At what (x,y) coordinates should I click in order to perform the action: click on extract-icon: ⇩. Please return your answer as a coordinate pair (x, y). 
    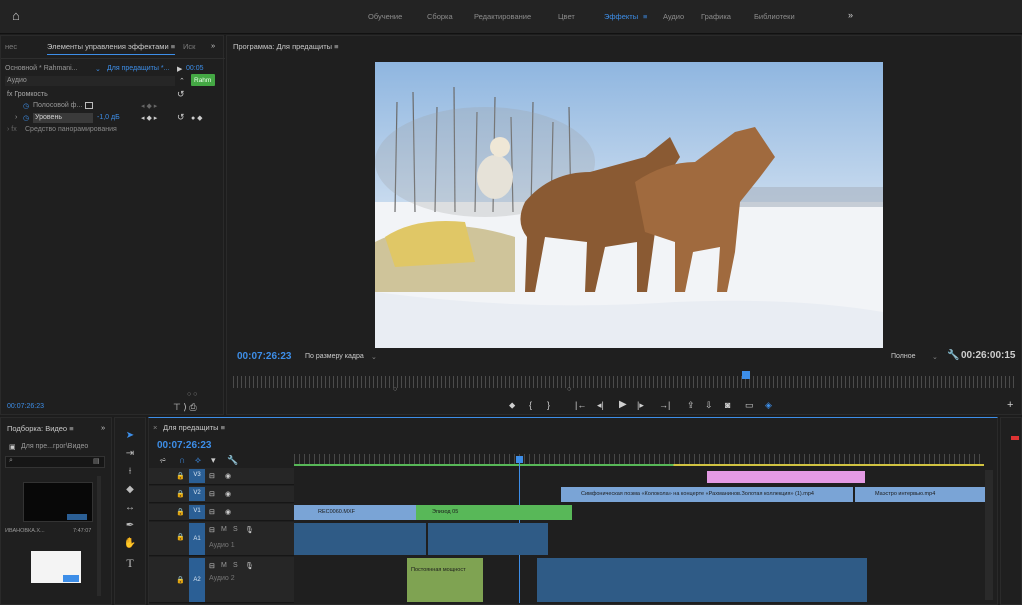
    Looking at the image, I should click on (709, 405).